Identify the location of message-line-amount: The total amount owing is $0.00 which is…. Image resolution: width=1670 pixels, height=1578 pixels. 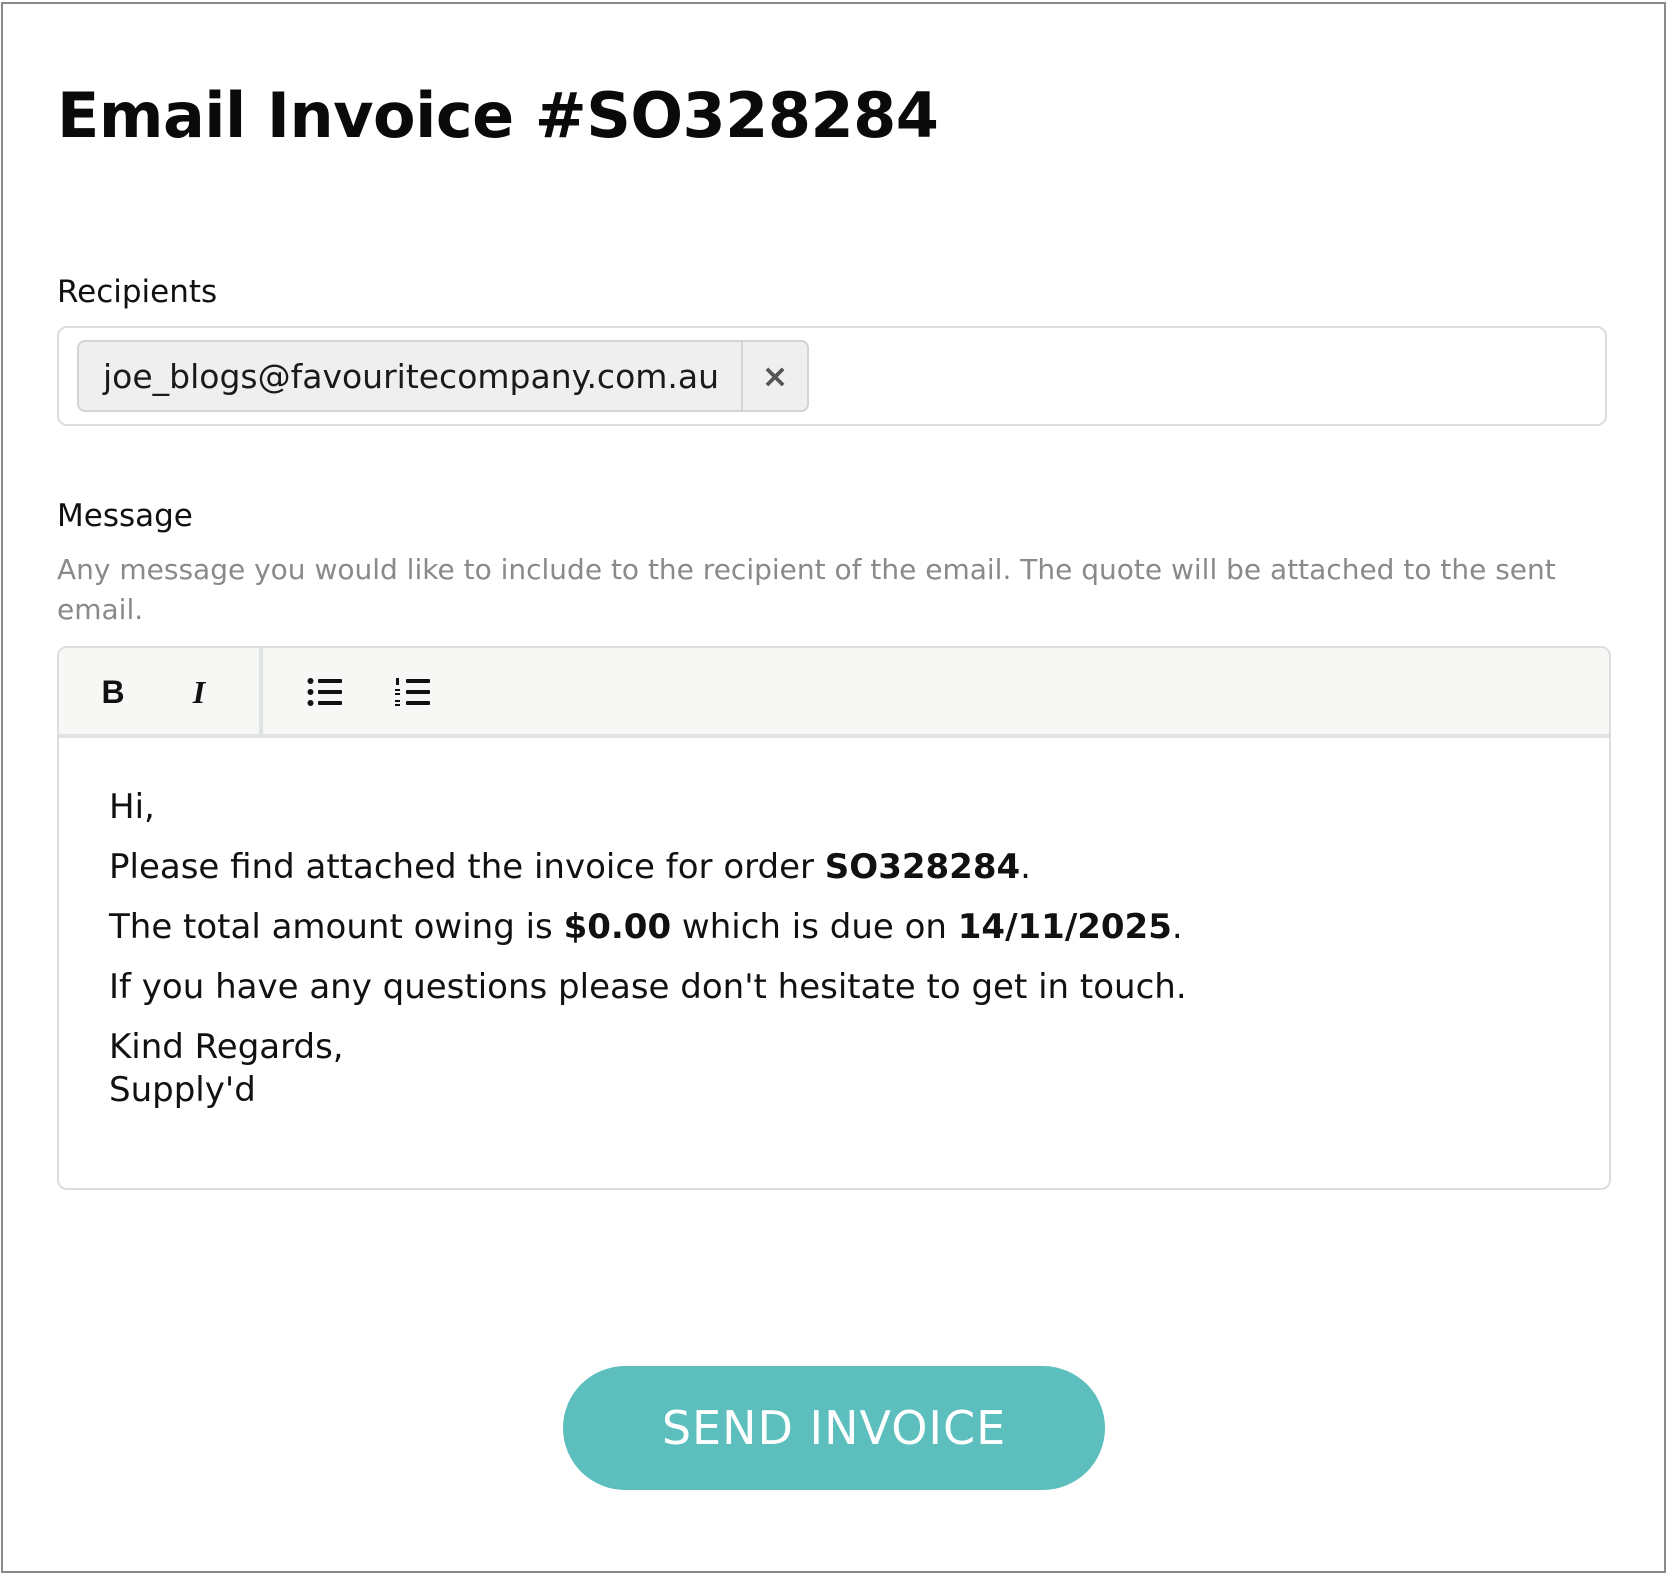
(646, 927).